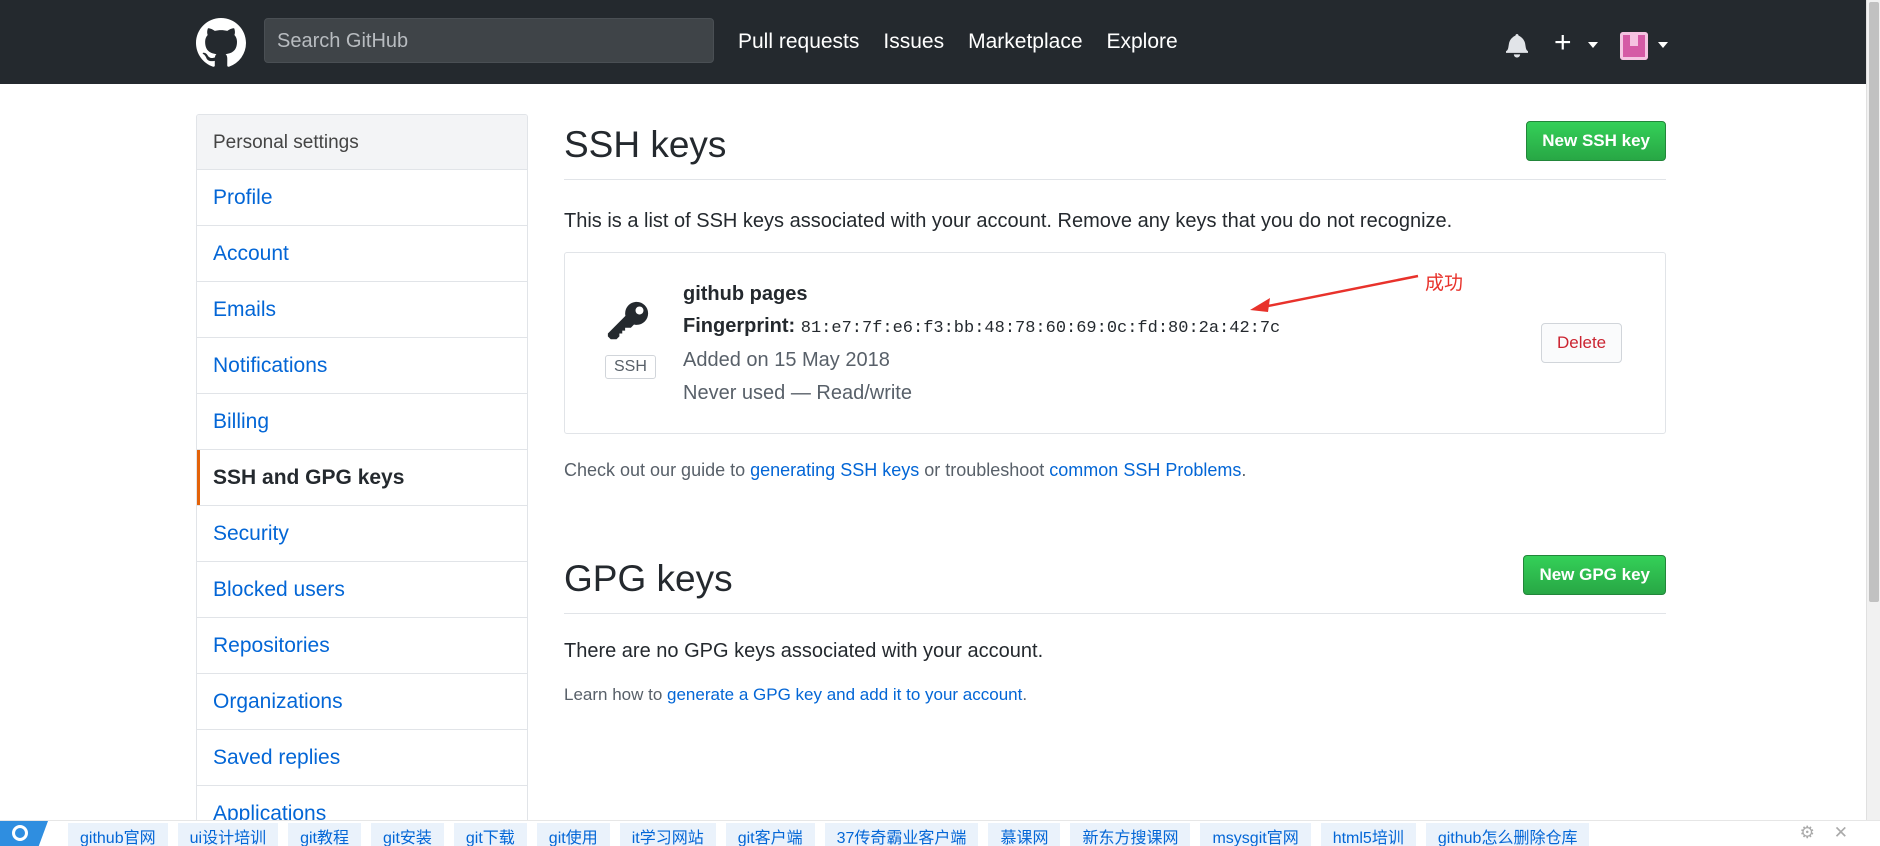 This screenshot has height=846, width=1880. What do you see at coordinates (797, 393) in the screenshot?
I see `key-usage: Never used — Read/write` at bounding box center [797, 393].